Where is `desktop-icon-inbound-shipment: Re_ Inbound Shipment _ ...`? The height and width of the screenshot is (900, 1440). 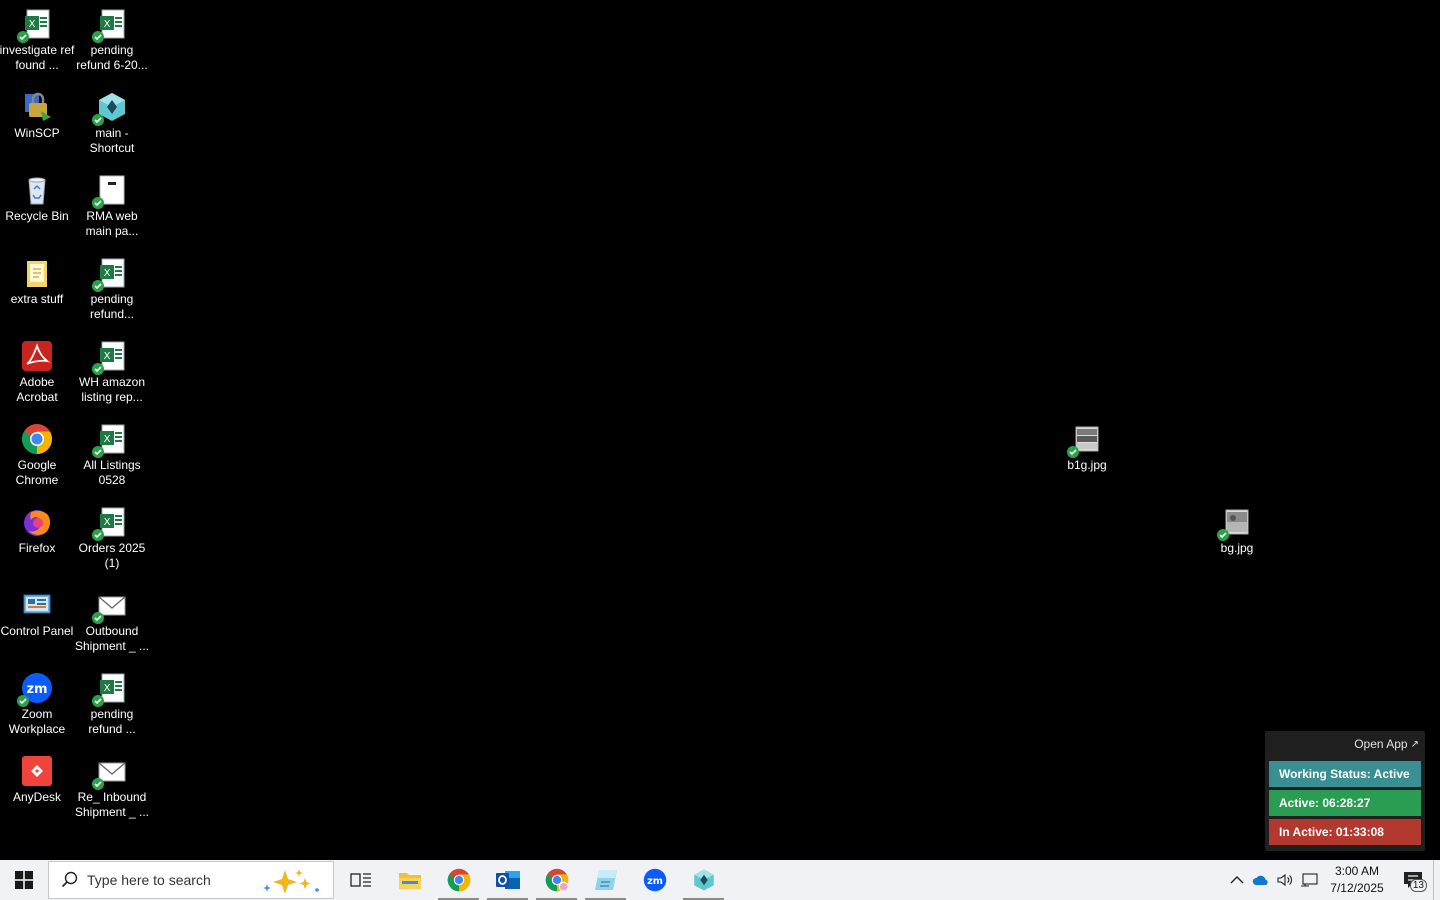
desktop-icon-inbound-shipment: Re_ Inbound Shipment _ ... is located at coordinates (112, 783).